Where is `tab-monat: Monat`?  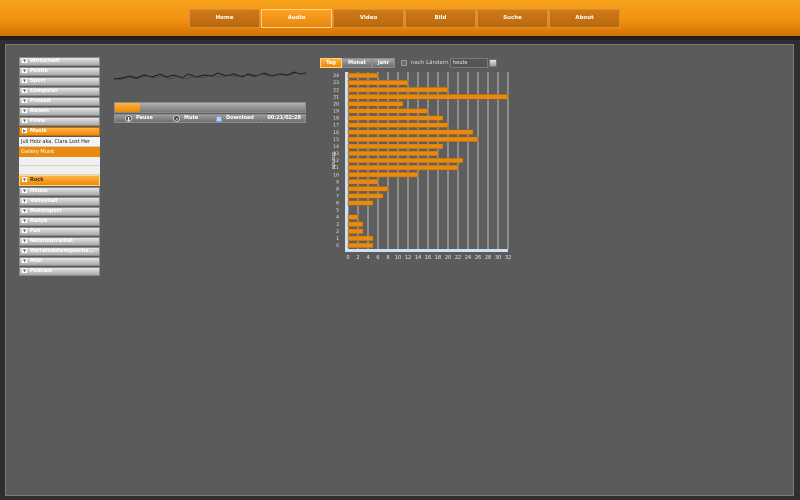
tab-monat: Monat is located at coordinates (357, 63).